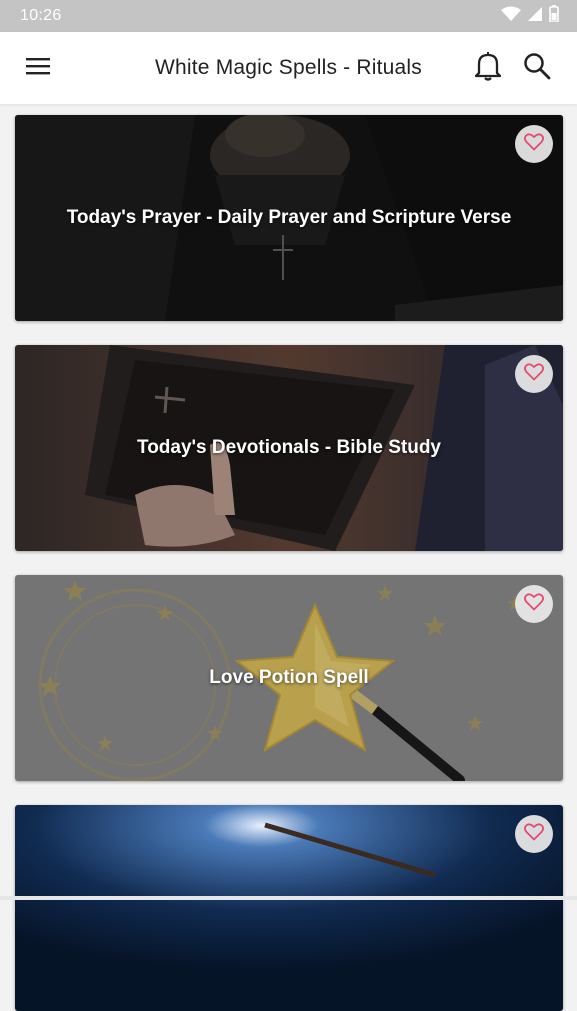 This screenshot has width=577, height=1011. What do you see at coordinates (511, 16) in the screenshot?
I see `wifi-icon` at bounding box center [511, 16].